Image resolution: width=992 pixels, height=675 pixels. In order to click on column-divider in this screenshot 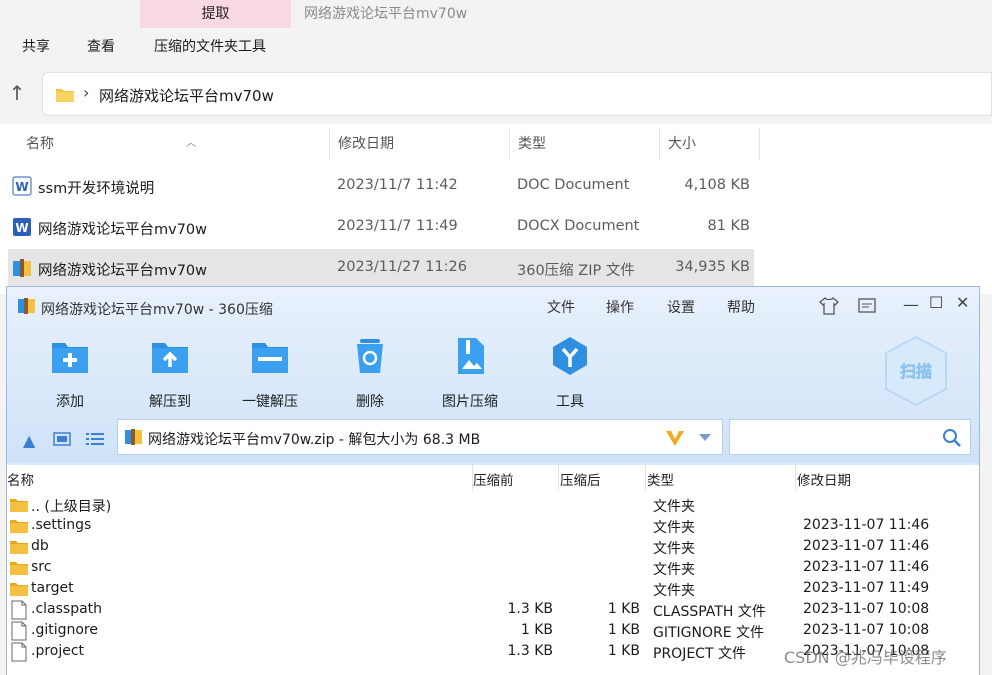, I will do `click(558, 478)`.